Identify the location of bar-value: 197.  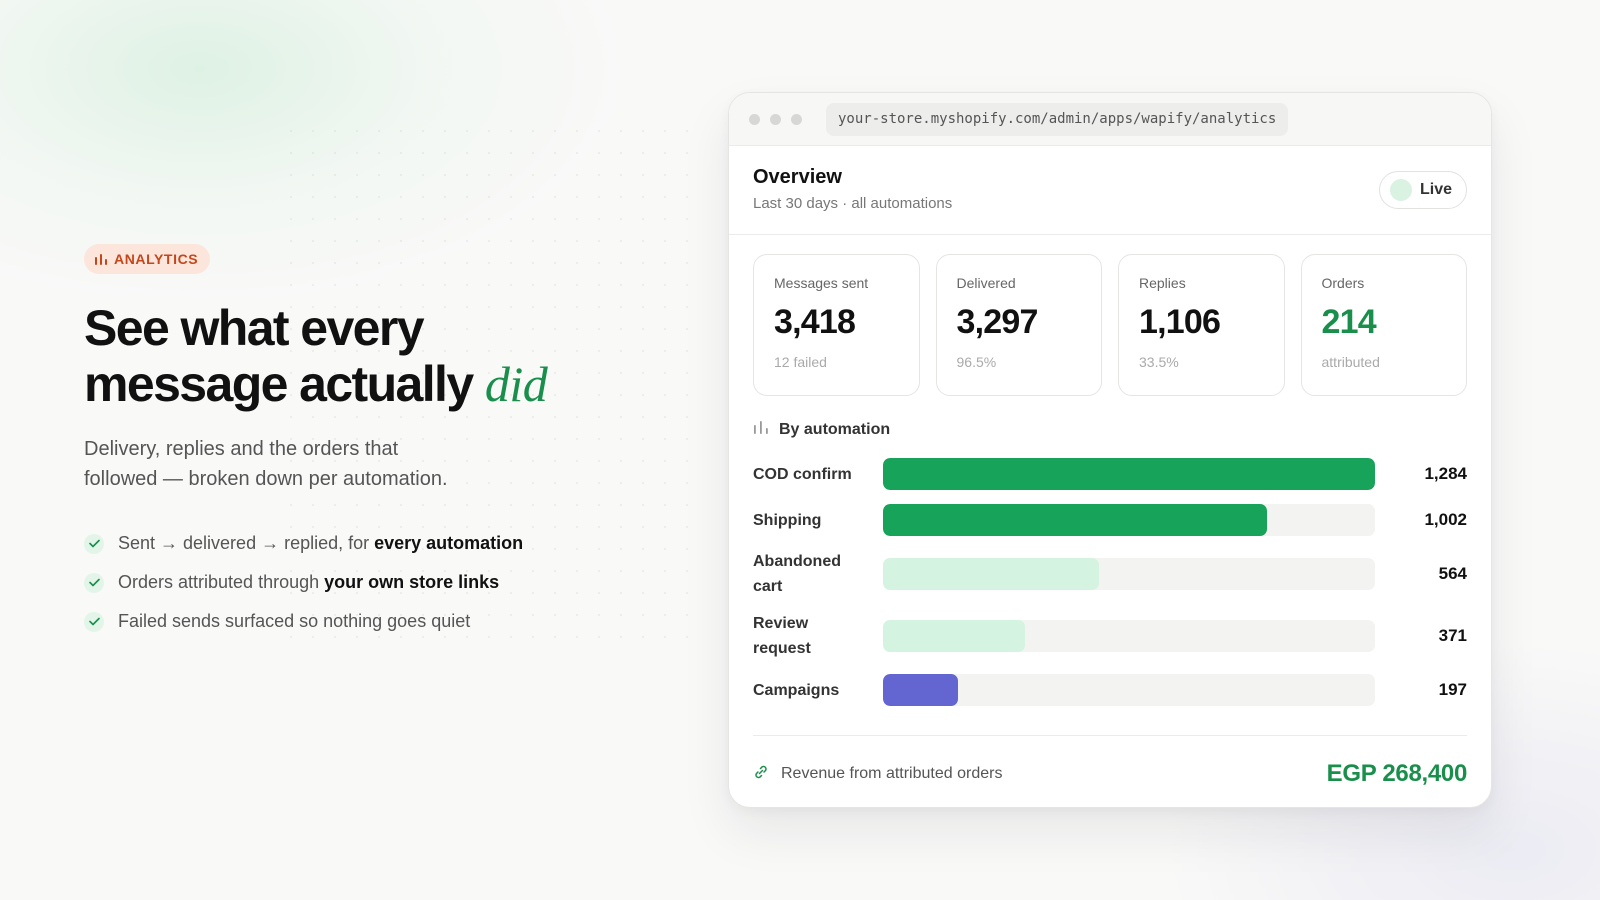
(1452, 689).